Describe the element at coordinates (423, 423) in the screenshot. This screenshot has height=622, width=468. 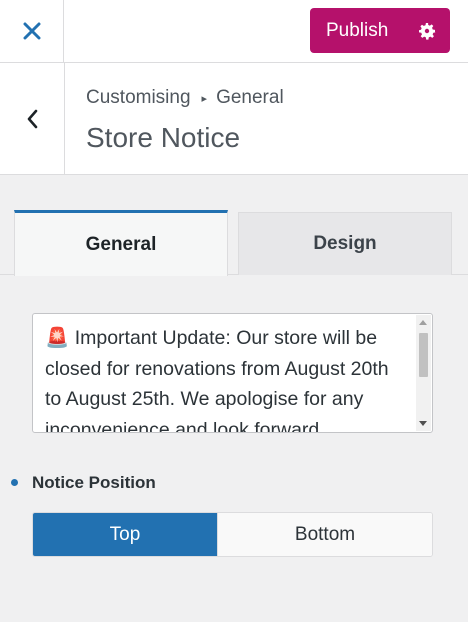
I see `scroll-down-arrow-icon` at that location.